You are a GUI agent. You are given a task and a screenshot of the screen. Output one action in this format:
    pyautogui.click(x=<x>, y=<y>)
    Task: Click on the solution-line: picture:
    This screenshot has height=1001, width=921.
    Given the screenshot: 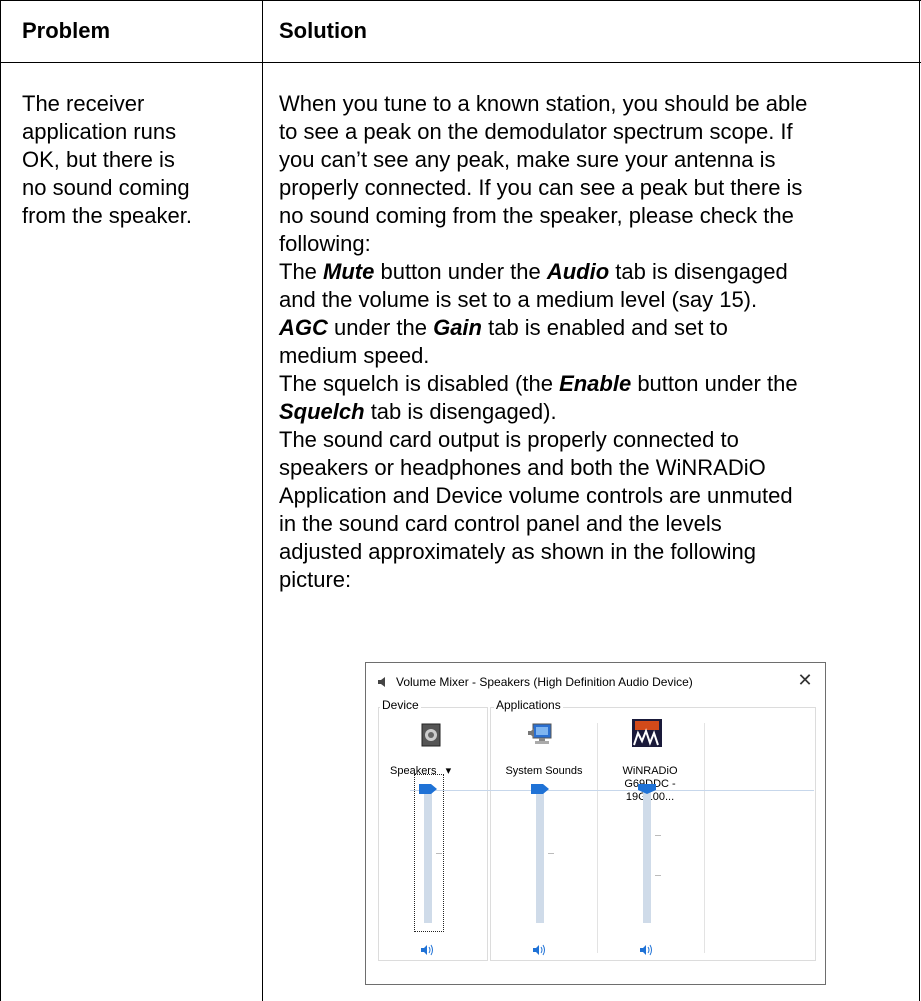 What is the action you would take?
    pyautogui.click(x=315, y=579)
    